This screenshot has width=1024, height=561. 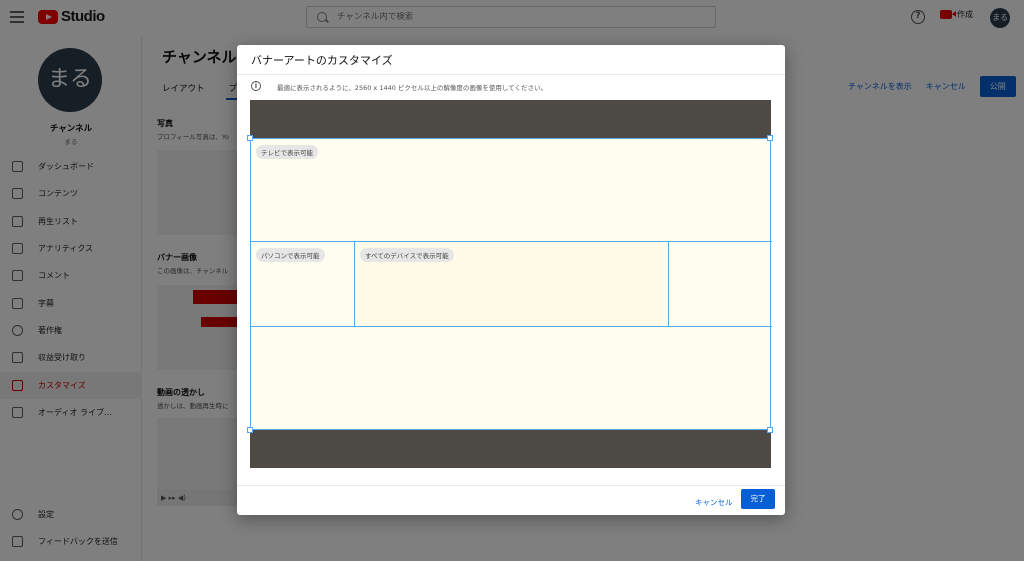 What do you see at coordinates (511, 485) in the screenshot?
I see `footer-divider` at bounding box center [511, 485].